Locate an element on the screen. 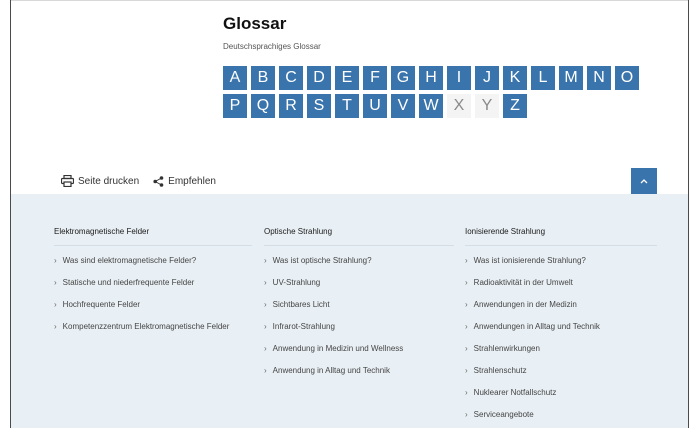 Image resolution: width=691 pixels, height=432 pixels. footer-link: › Anwendung in Medizin und Wellness is located at coordinates (359, 355).